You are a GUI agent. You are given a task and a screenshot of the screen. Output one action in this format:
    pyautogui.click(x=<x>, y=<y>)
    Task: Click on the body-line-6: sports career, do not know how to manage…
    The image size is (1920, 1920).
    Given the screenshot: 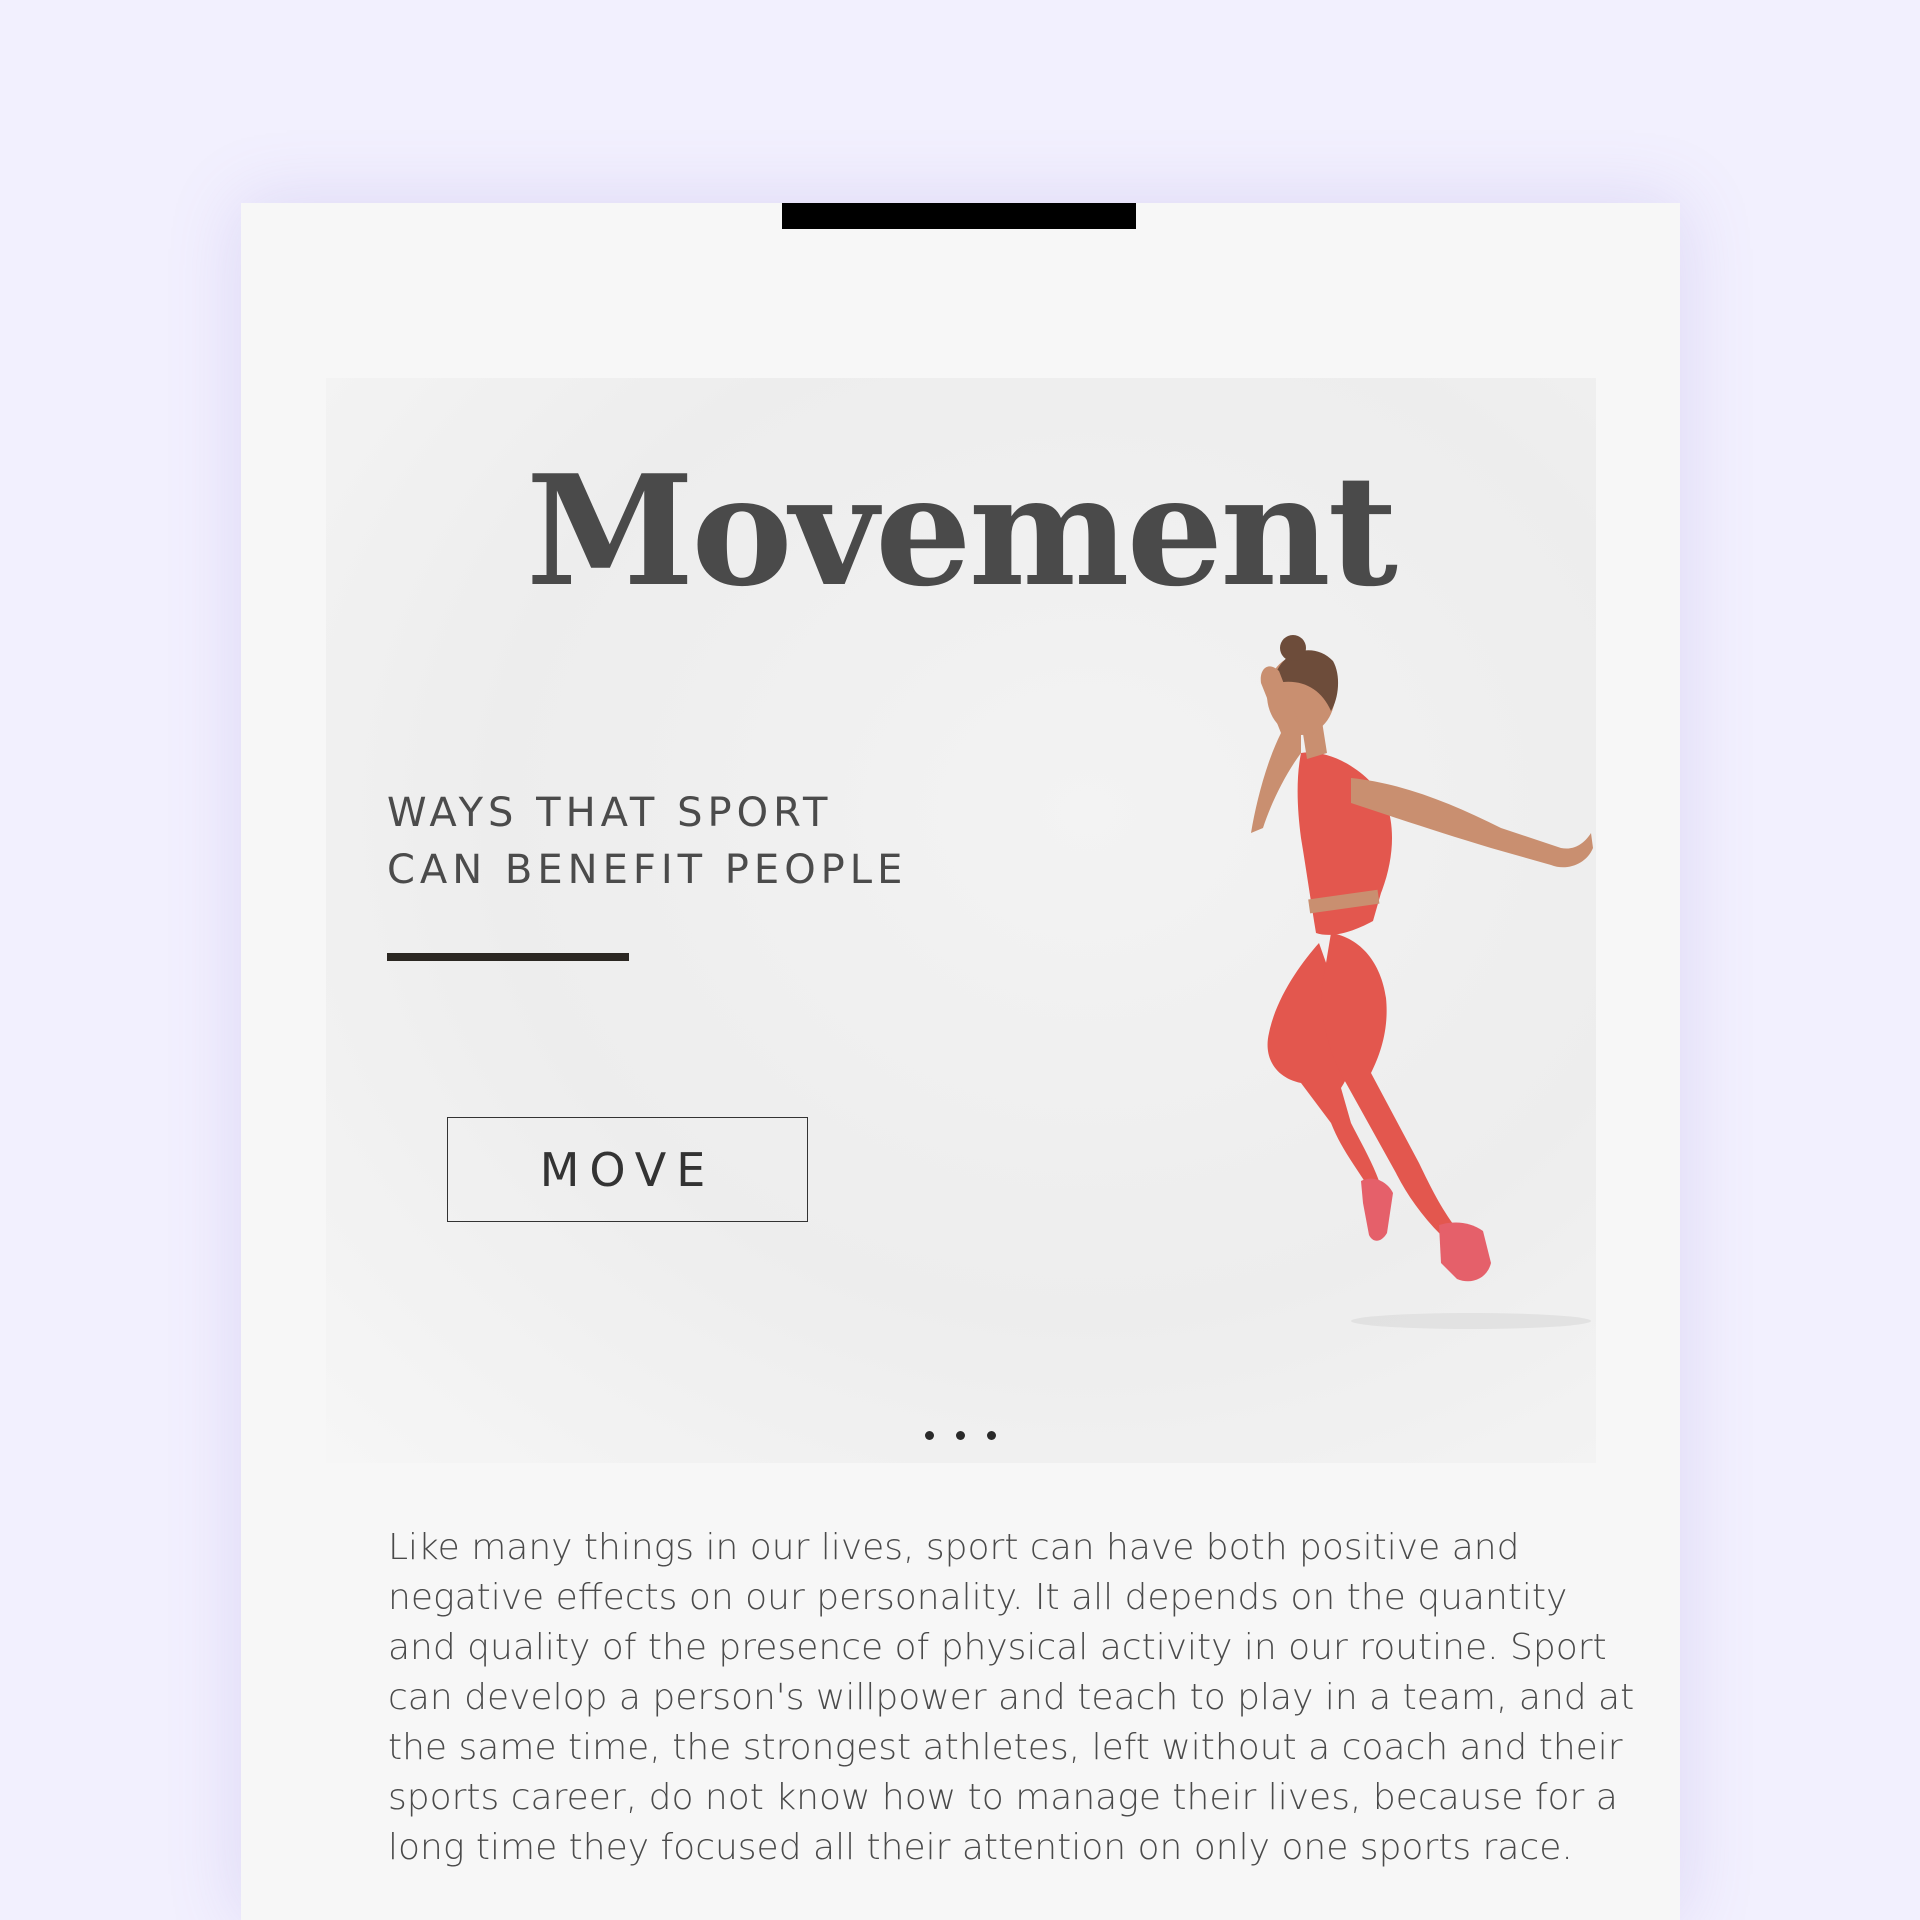 What is the action you would take?
    pyautogui.click(x=1003, y=1797)
    